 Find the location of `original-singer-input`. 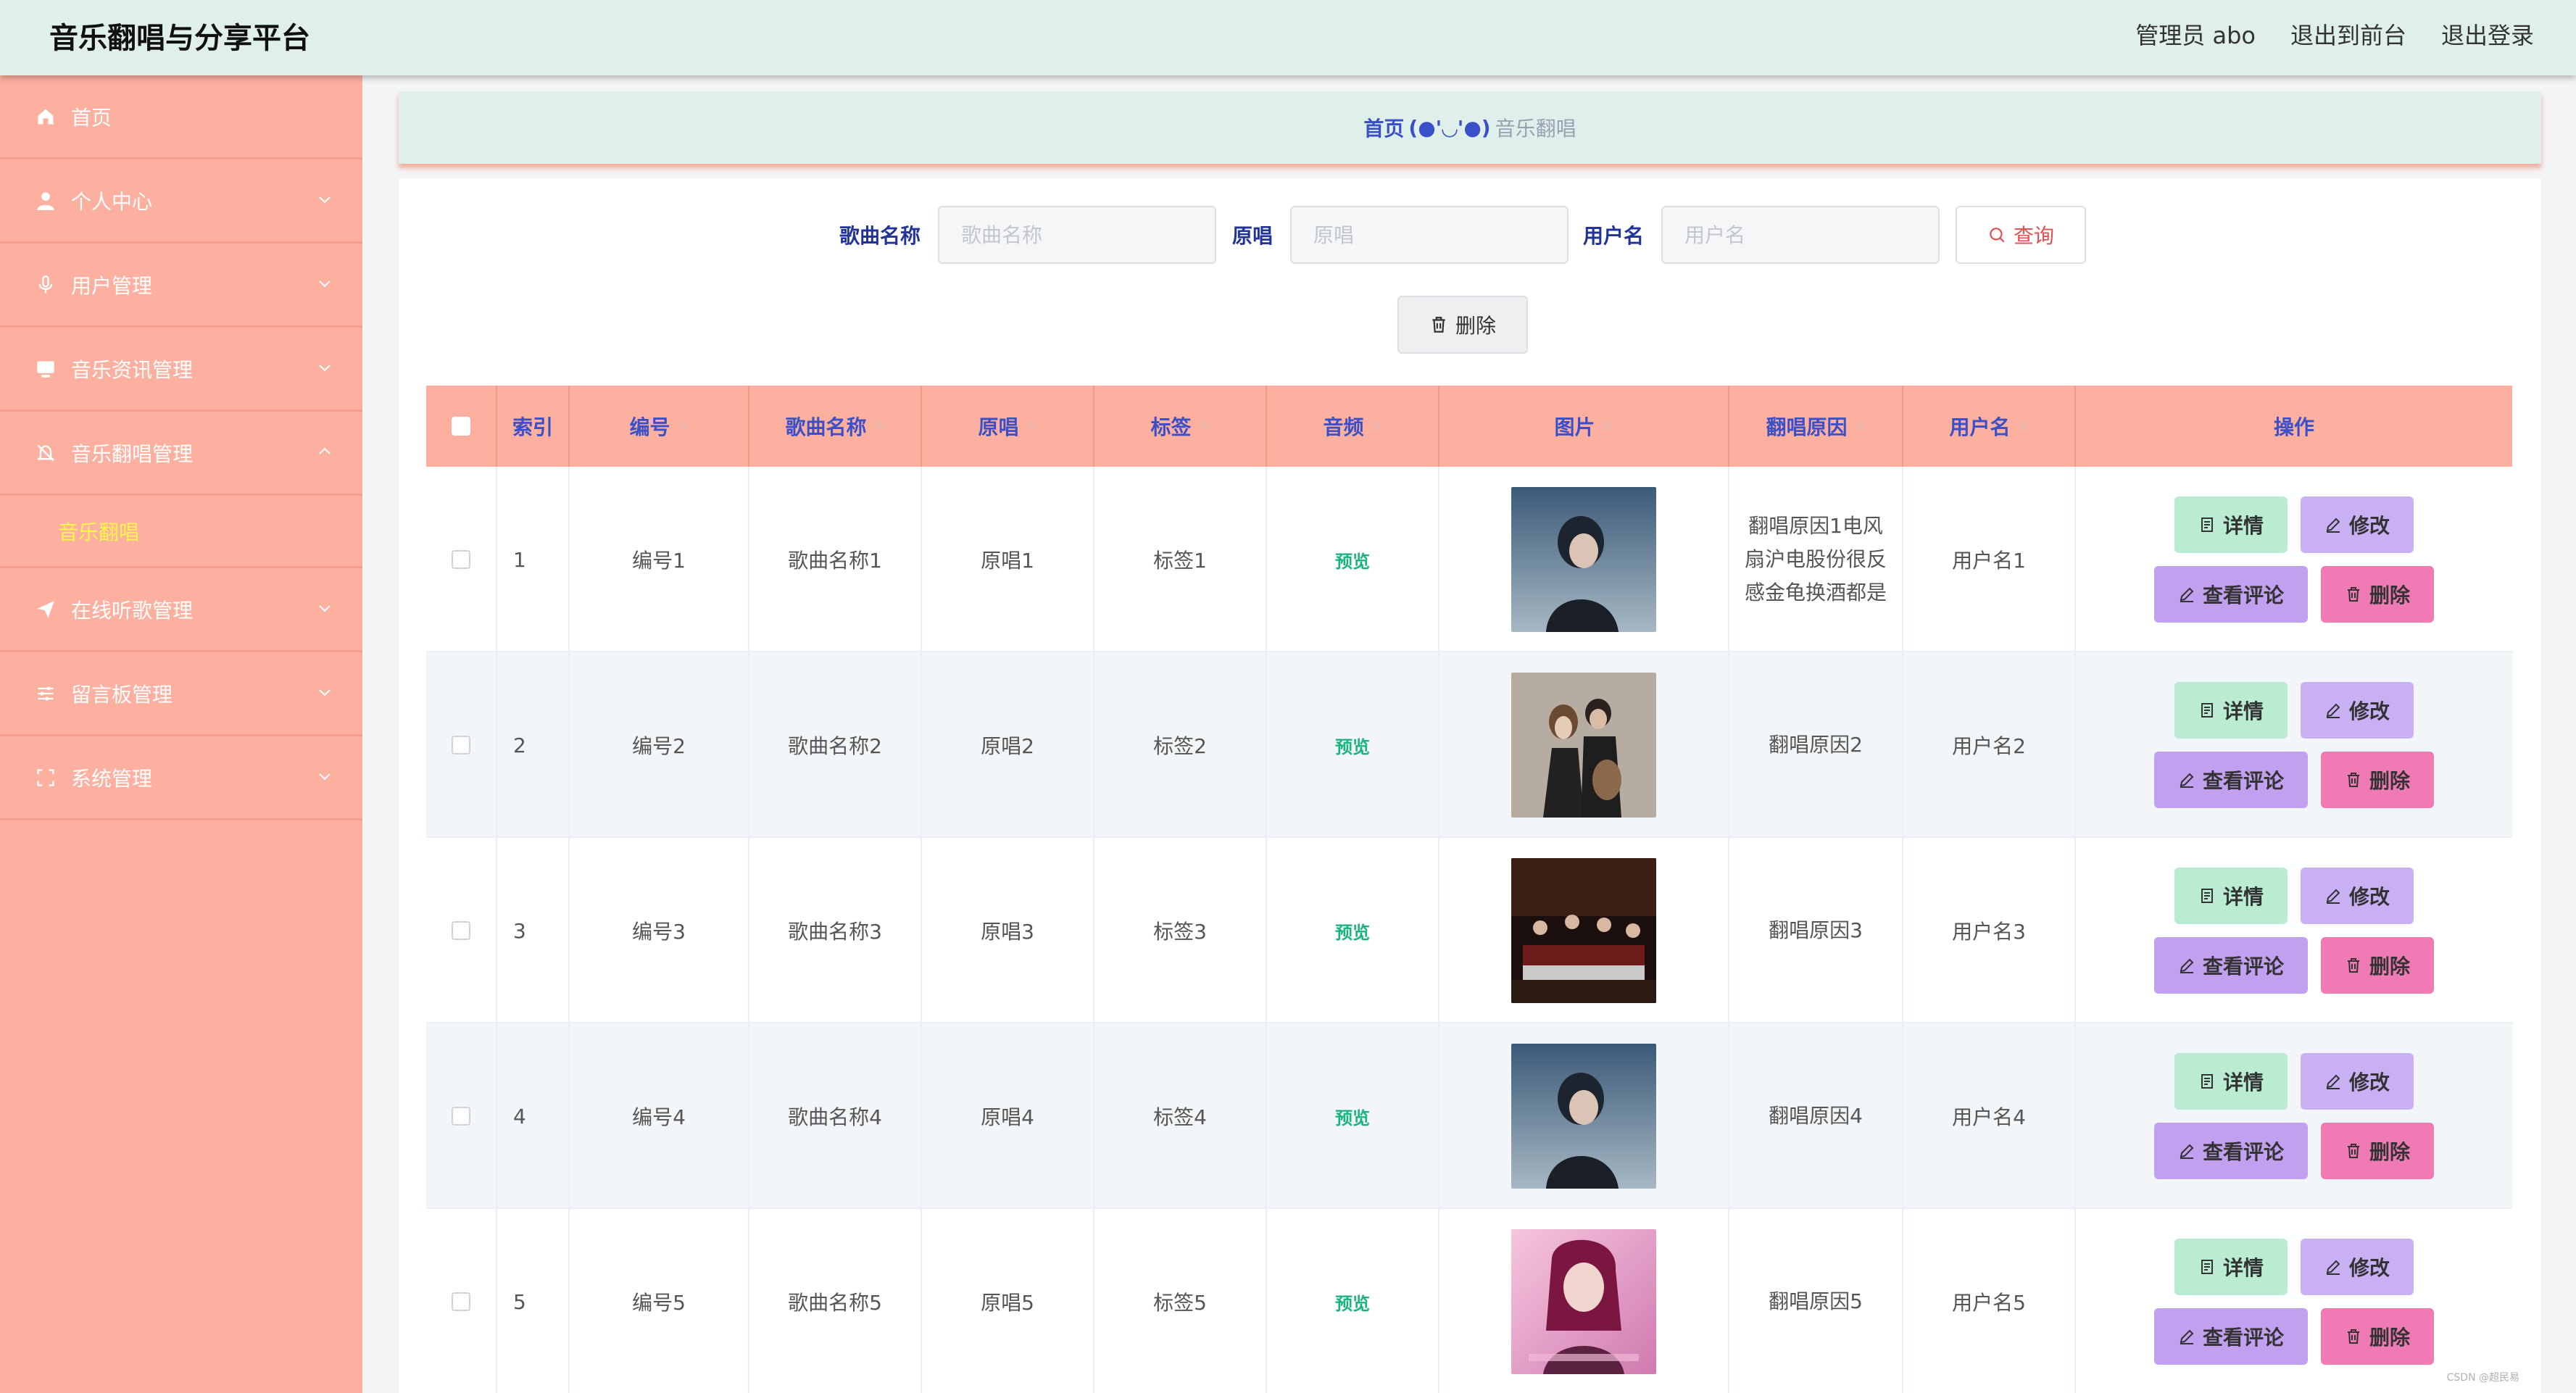

original-singer-input is located at coordinates (1429, 235).